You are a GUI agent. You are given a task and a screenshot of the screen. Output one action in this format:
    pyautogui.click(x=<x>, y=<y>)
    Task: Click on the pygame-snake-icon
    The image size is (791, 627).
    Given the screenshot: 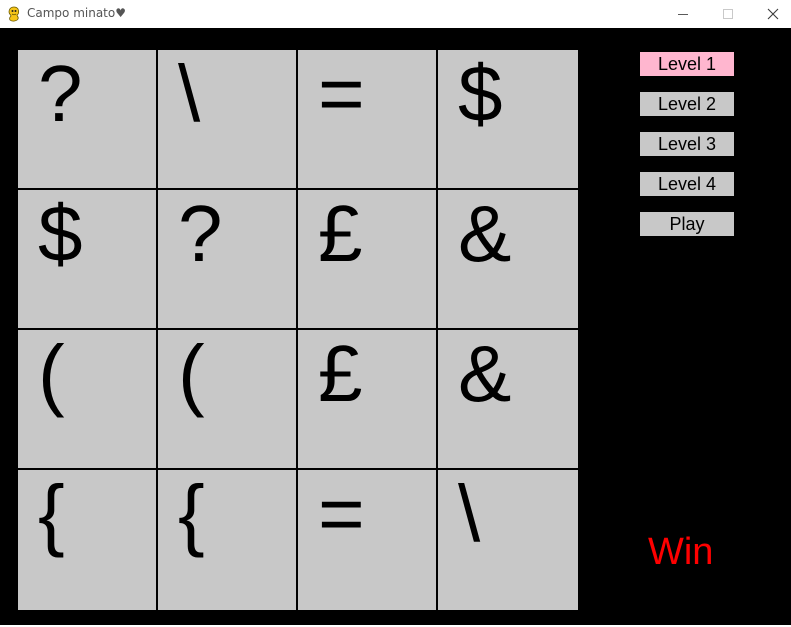 What is the action you would take?
    pyautogui.click(x=14, y=14)
    